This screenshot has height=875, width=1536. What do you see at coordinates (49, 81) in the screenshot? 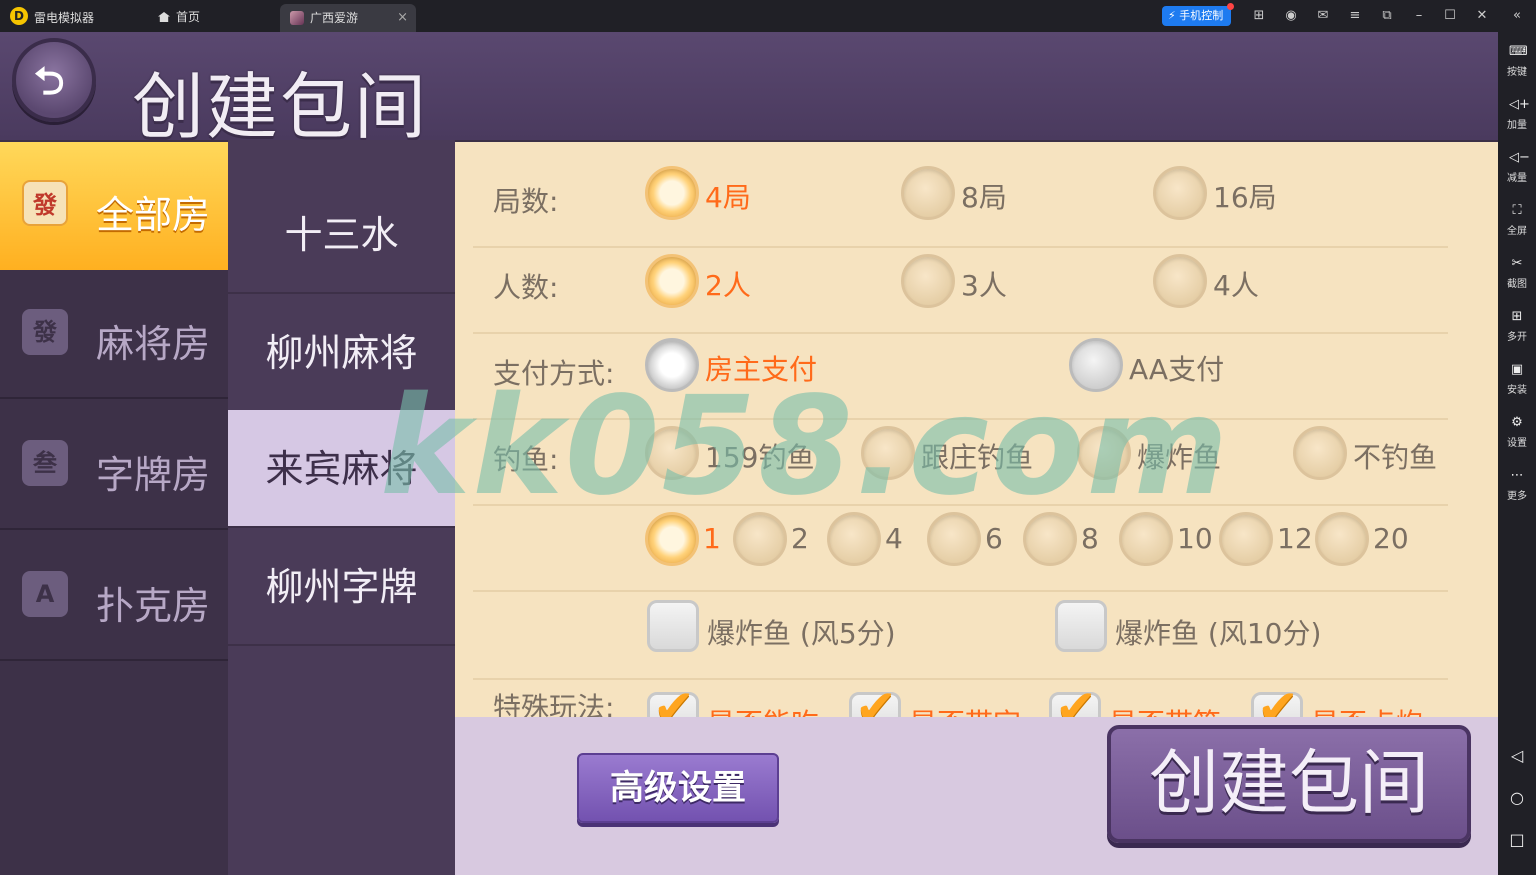
I see `back-arrow-icon: ⮌` at bounding box center [49, 81].